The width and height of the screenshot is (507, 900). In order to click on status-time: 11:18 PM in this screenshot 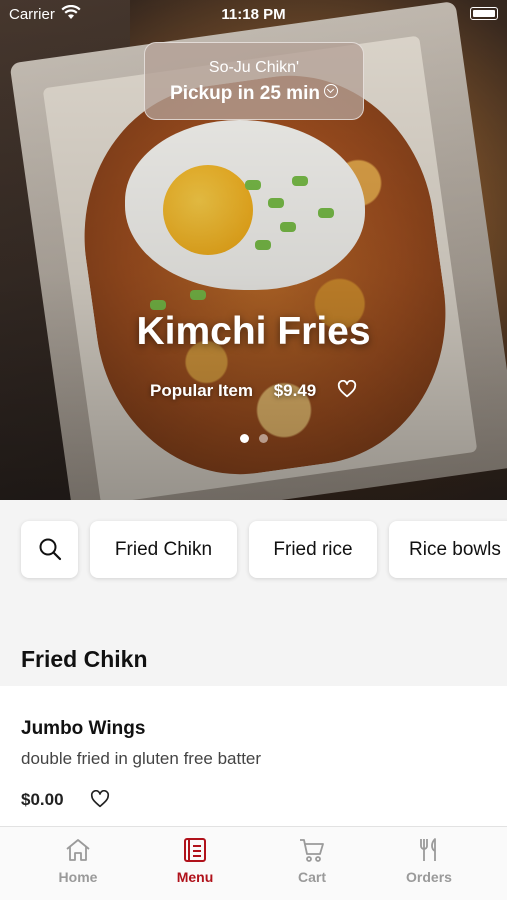, I will do `click(253, 14)`.